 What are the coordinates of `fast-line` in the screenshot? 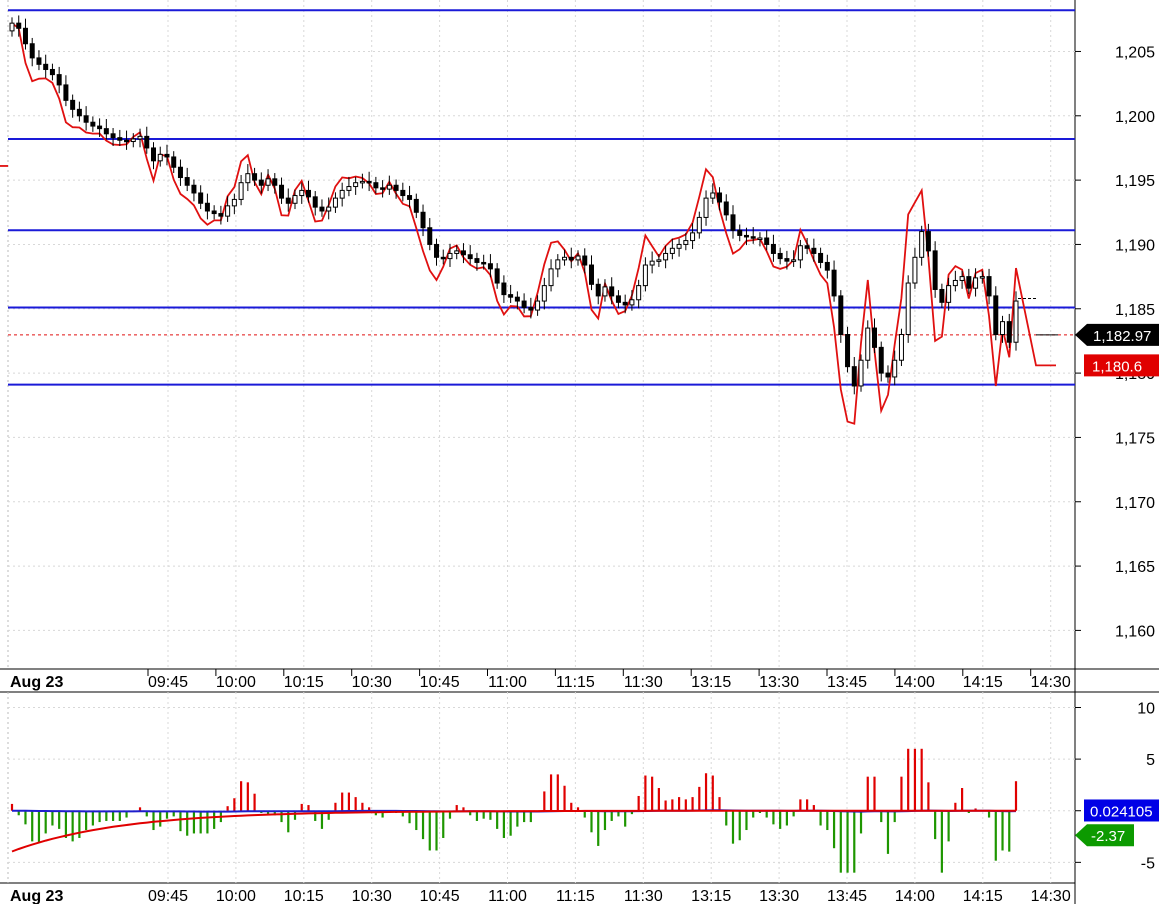 It's located at (513, 831).